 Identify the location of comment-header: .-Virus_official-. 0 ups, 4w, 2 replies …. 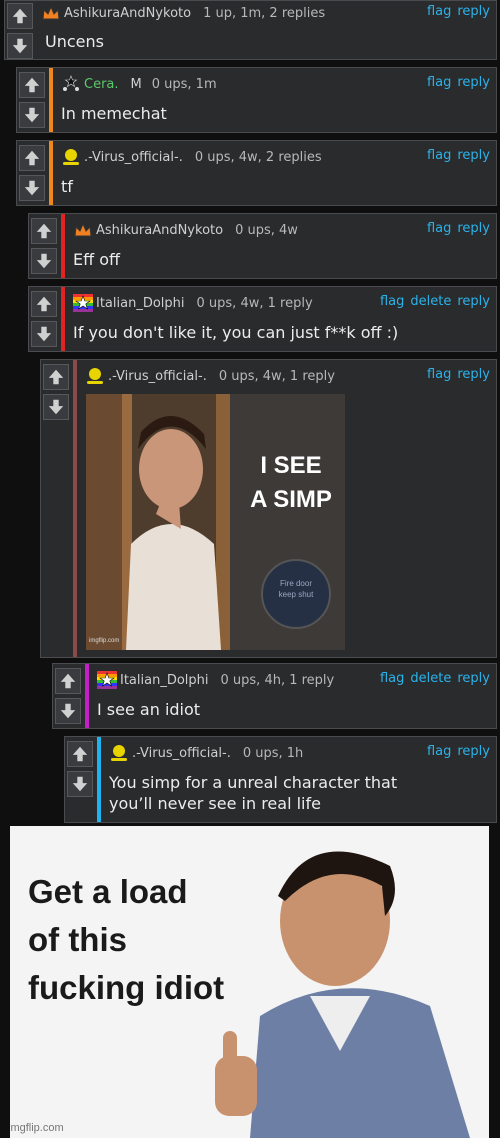
(275, 157).